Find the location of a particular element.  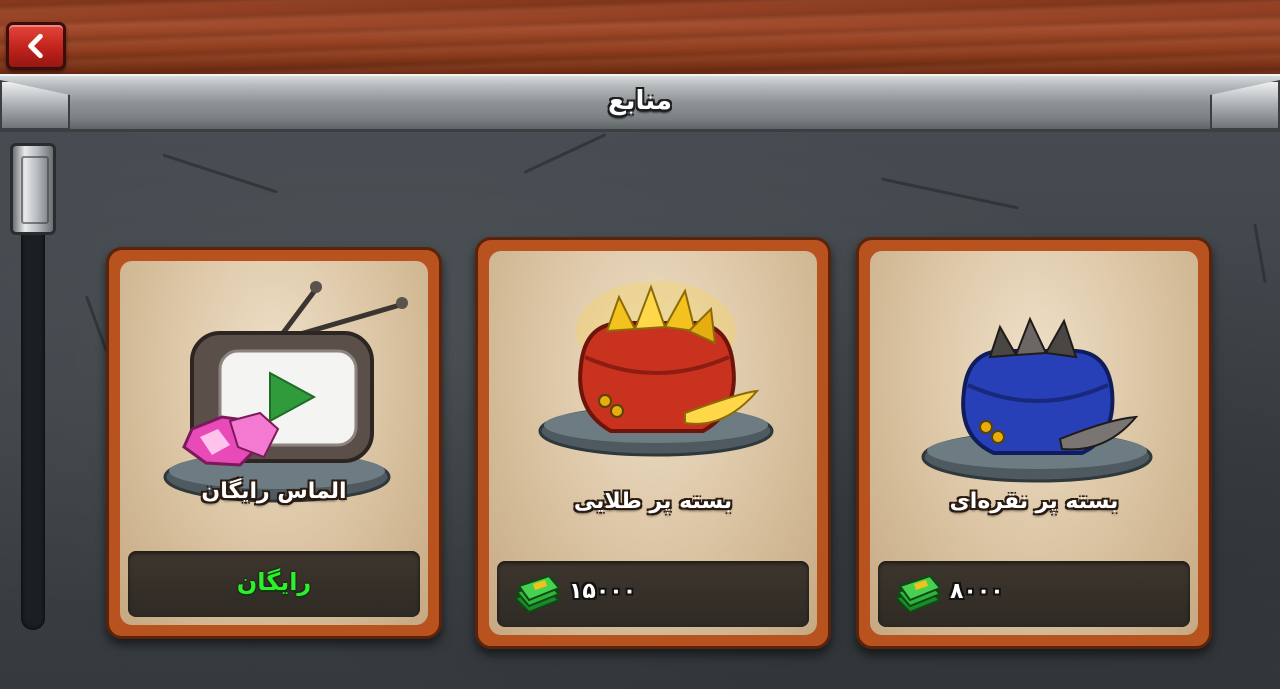

wood-header is located at coordinates (640, 38).